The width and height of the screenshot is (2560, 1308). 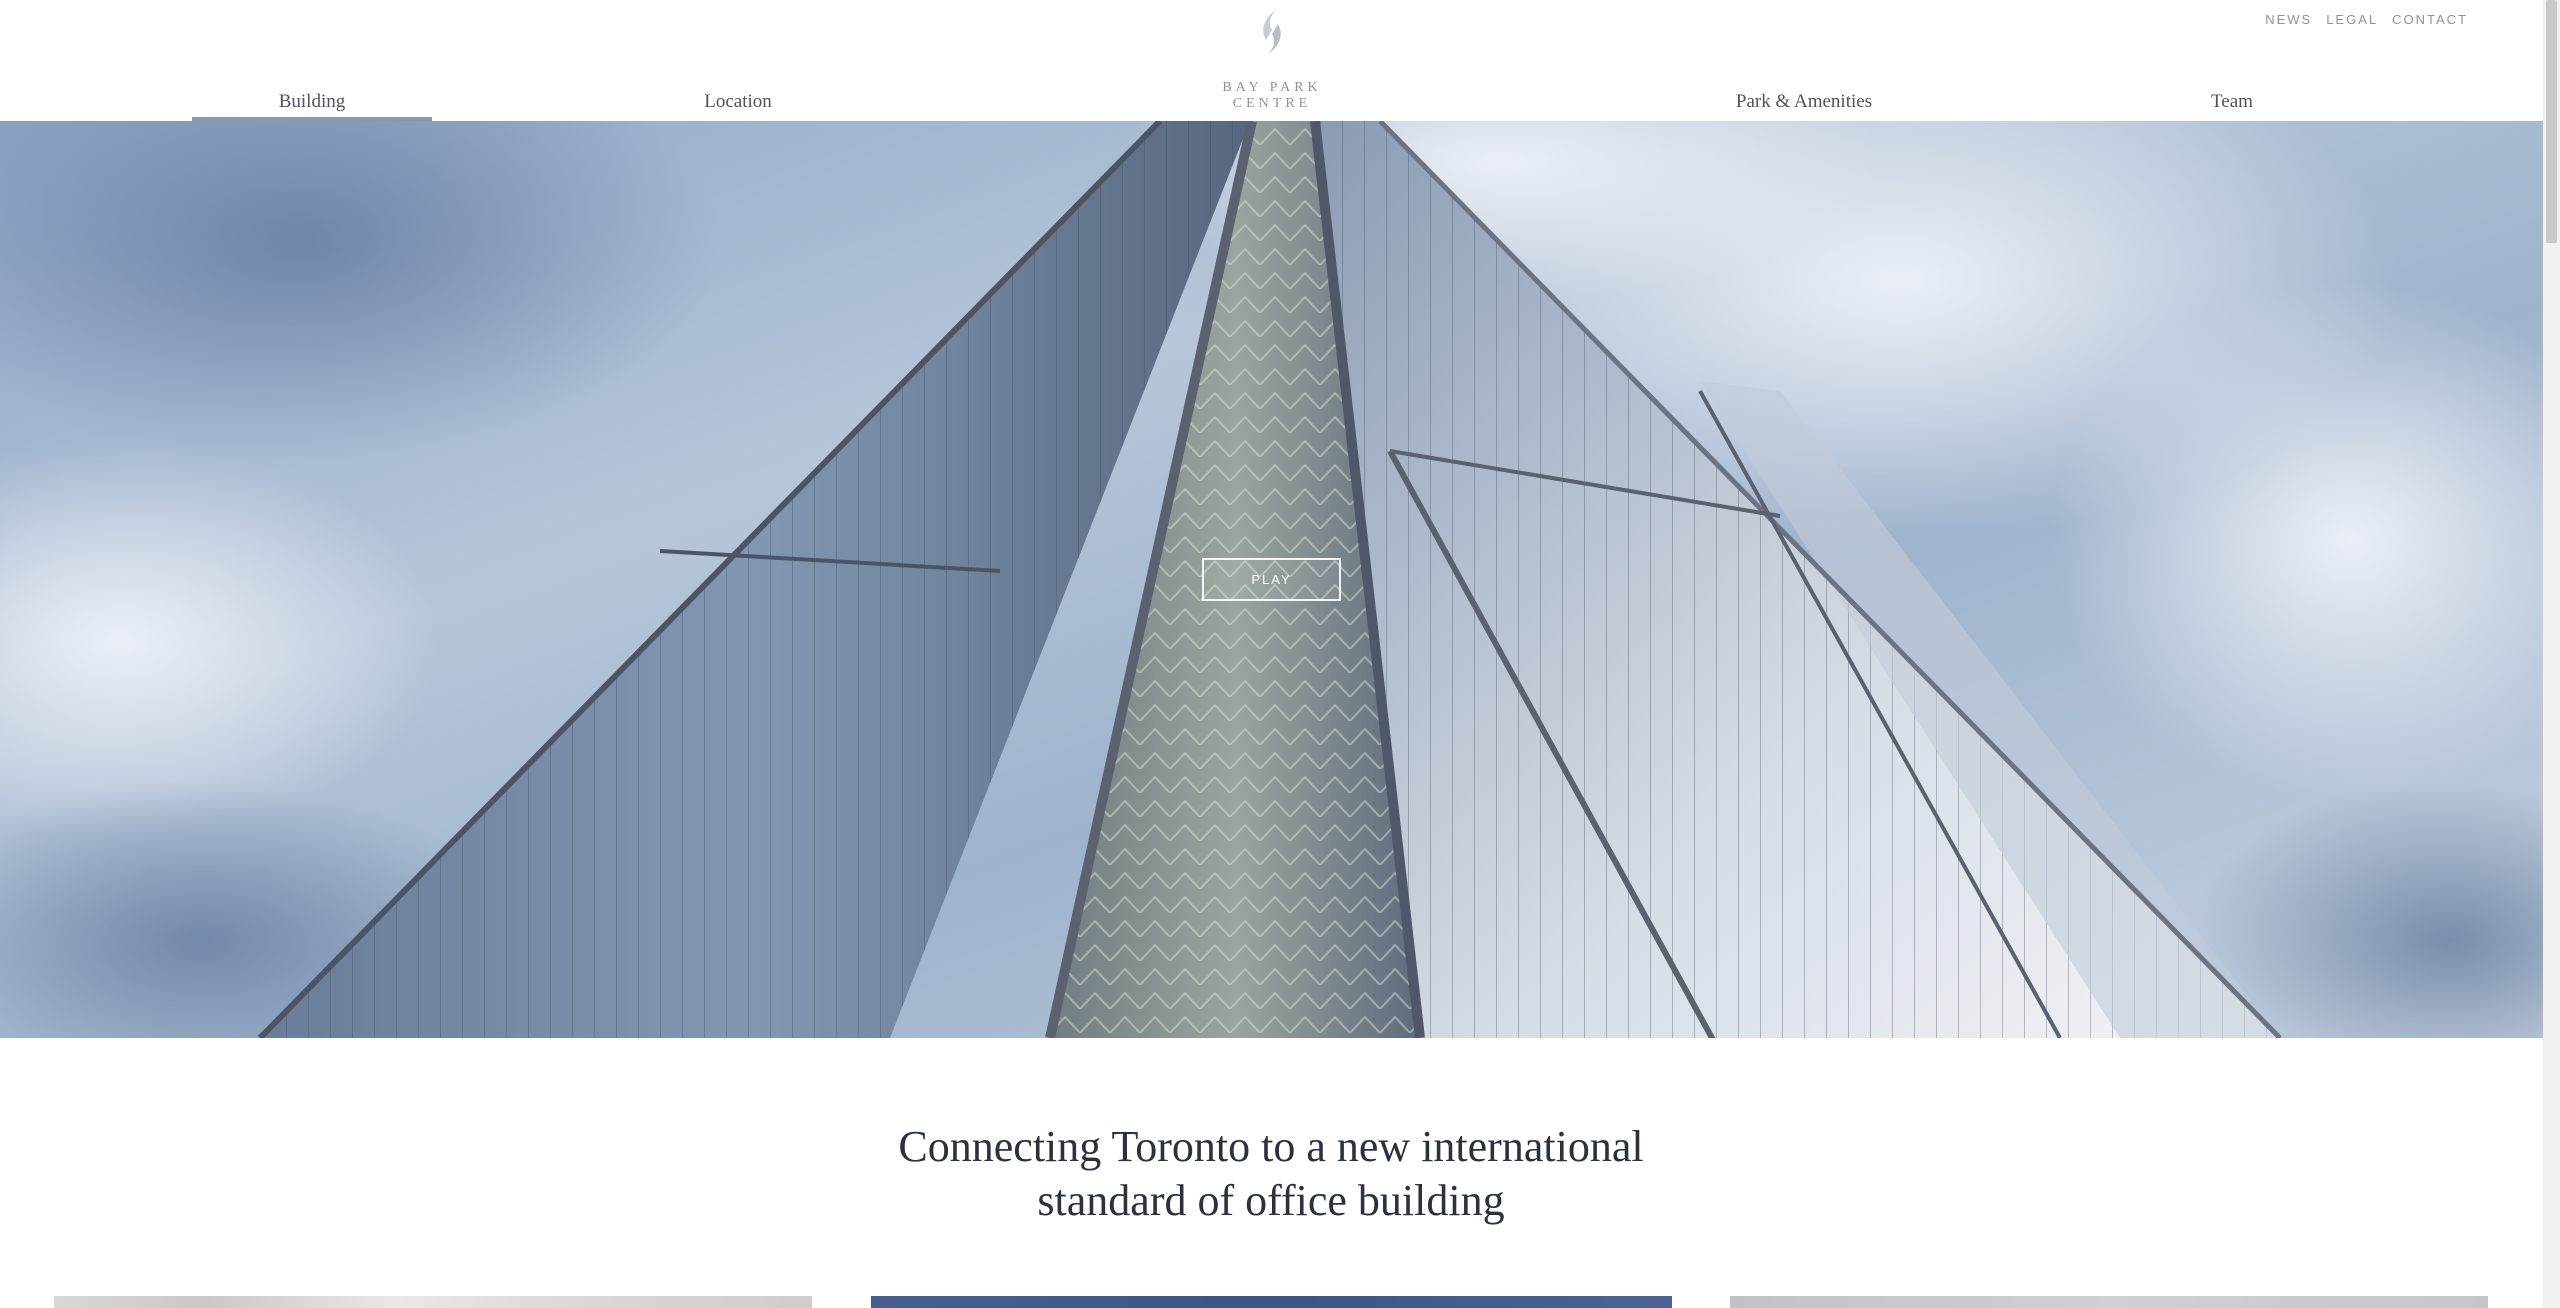 What do you see at coordinates (1272, 95) in the screenshot?
I see `logo-text: BAY PARK CENTRE` at bounding box center [1272, 95].